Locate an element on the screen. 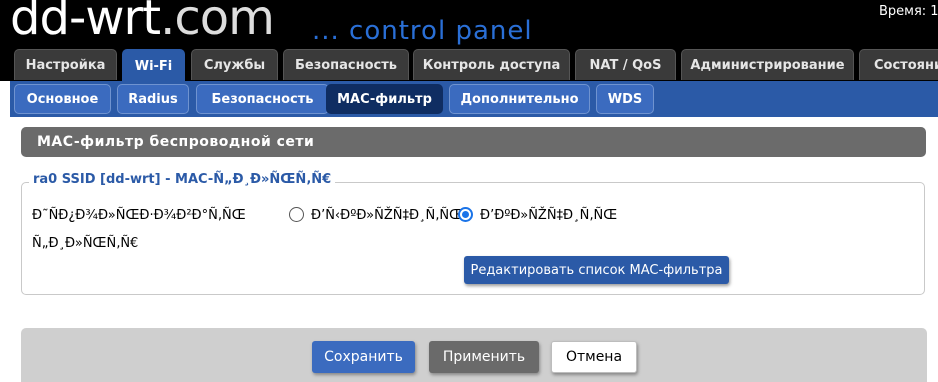 The width and height of the screenshot is (938, 382). tab-status: Состояние is located at coordinates (898, 64).